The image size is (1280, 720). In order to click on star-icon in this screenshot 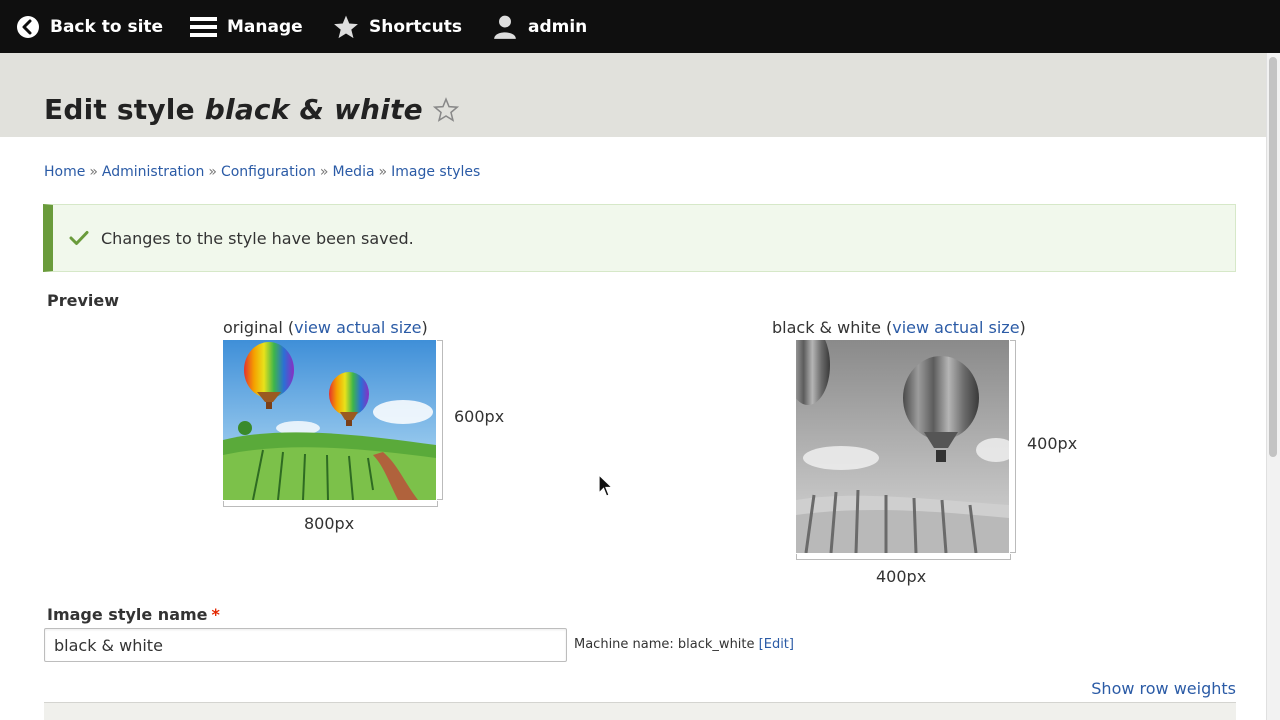, I will do `click(346, 27)`.